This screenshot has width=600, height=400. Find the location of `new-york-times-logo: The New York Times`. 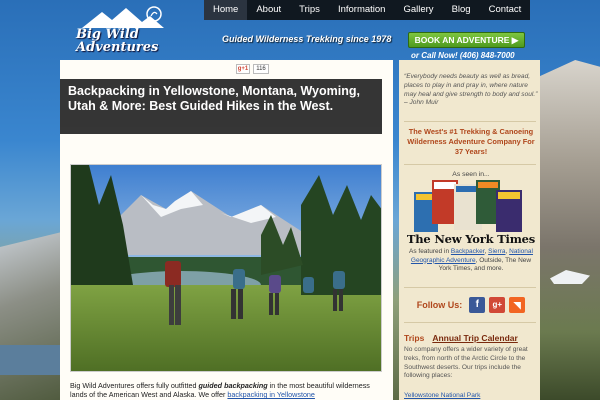

new-york-times-logo: The New York Times is located at coordinates (471, 239).